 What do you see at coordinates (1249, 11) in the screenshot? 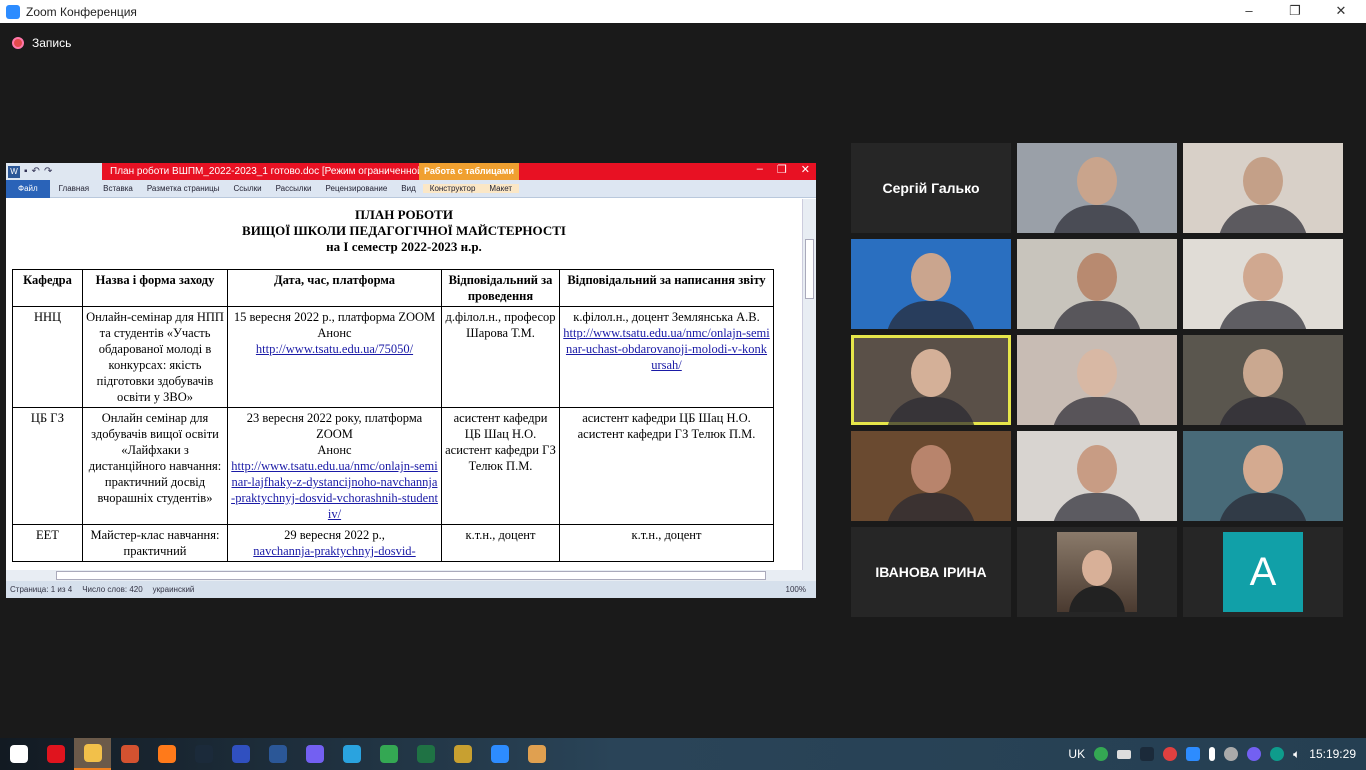
I see `minimize-button: –` at bounding box center [1249, 11].